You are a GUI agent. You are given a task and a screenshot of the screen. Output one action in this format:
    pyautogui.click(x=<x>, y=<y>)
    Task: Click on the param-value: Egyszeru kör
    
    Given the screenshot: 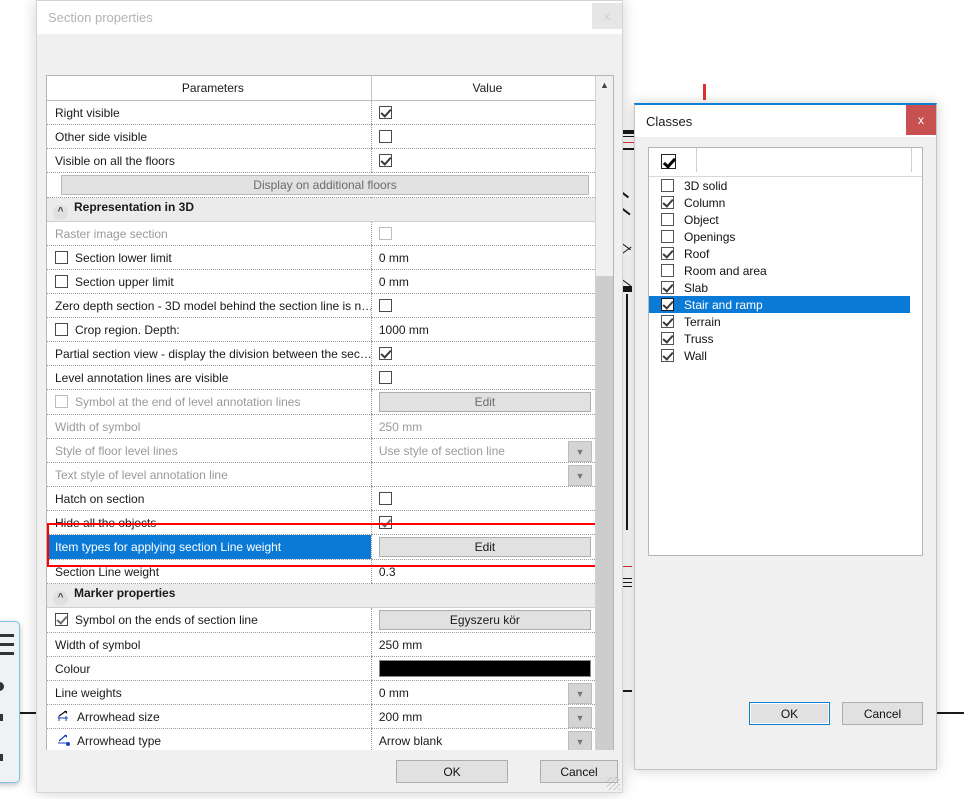 What is the action you would take?
    pyautogui.click(x=482, y=620)
    